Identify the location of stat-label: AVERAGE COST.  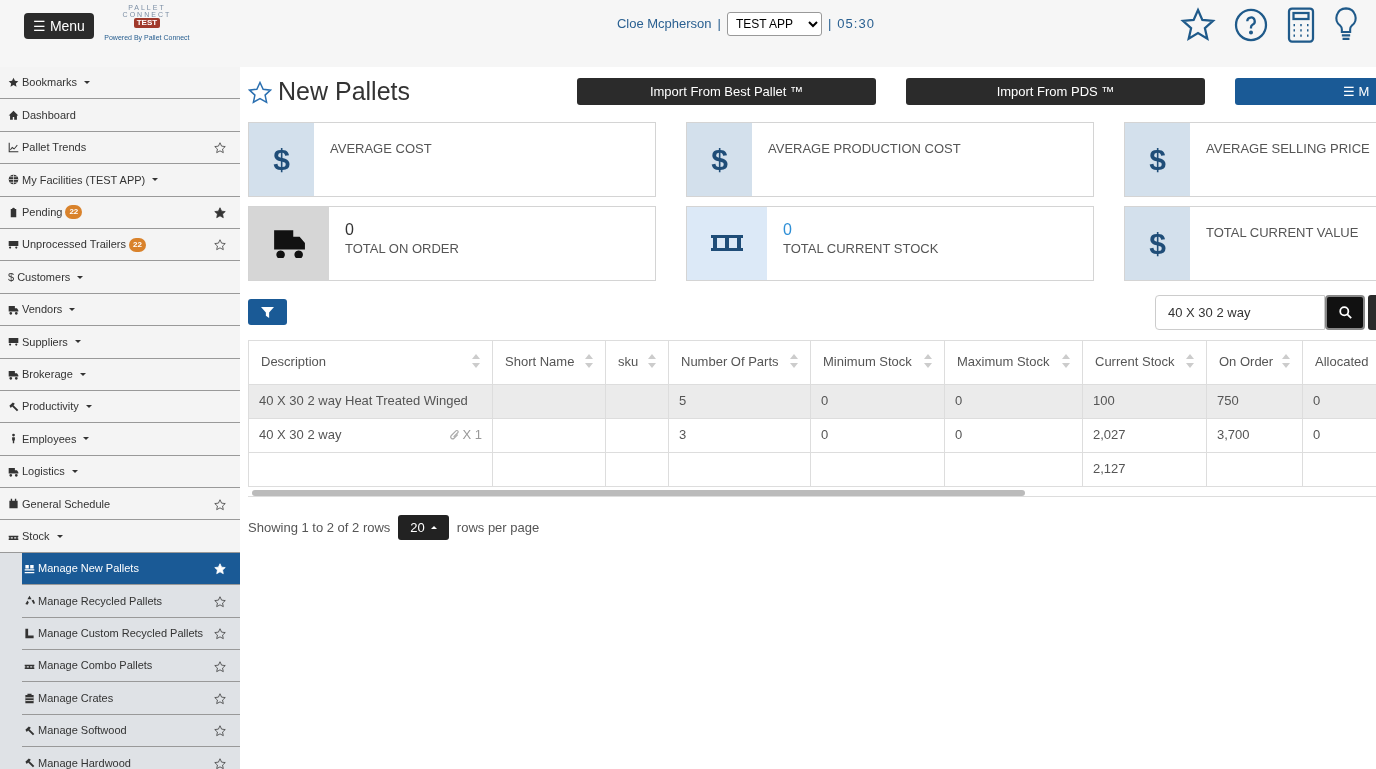
(381, 148).